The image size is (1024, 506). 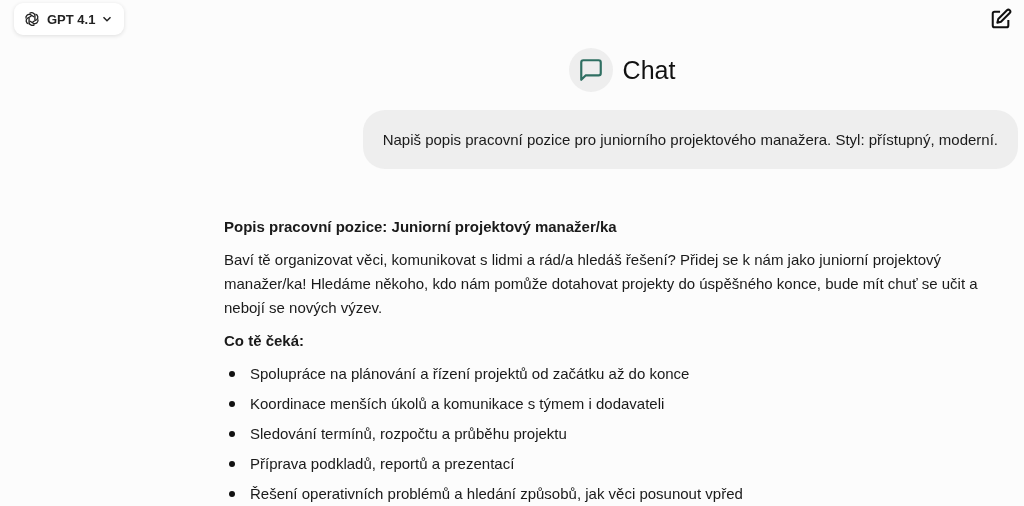 I want to click on list-item: Sledování termínů, rozpočtu a průběhu projektu, so click(x=408, y=434).